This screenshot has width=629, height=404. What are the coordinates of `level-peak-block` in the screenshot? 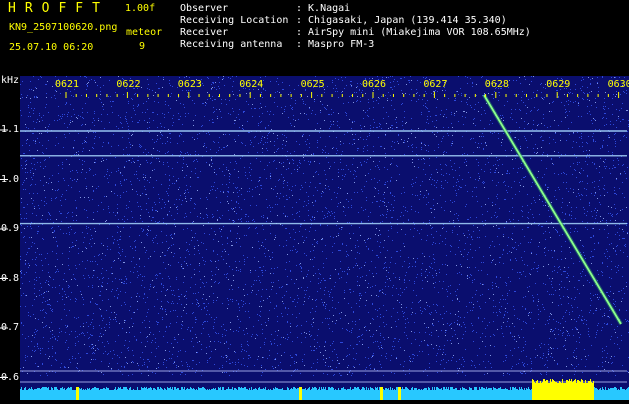 It's located at (563, 392).